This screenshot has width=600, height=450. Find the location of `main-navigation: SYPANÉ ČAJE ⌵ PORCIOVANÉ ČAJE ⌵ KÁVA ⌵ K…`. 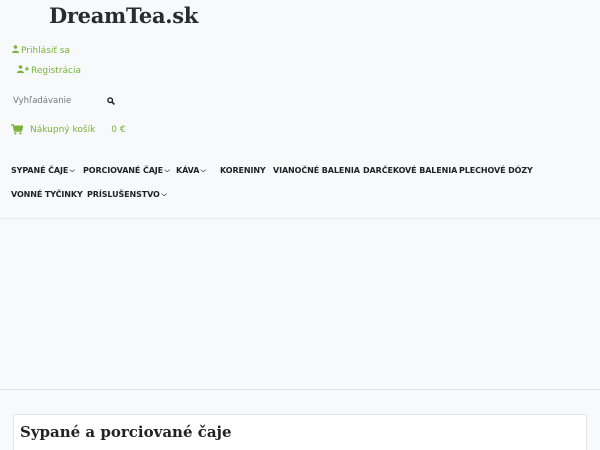

main-navigation: SYPANÉ ČAJE ⌵ PORCIOVANÉ ČAJE ⌵ KÁVA ⌵ K… is located at coordinates (300, 184).